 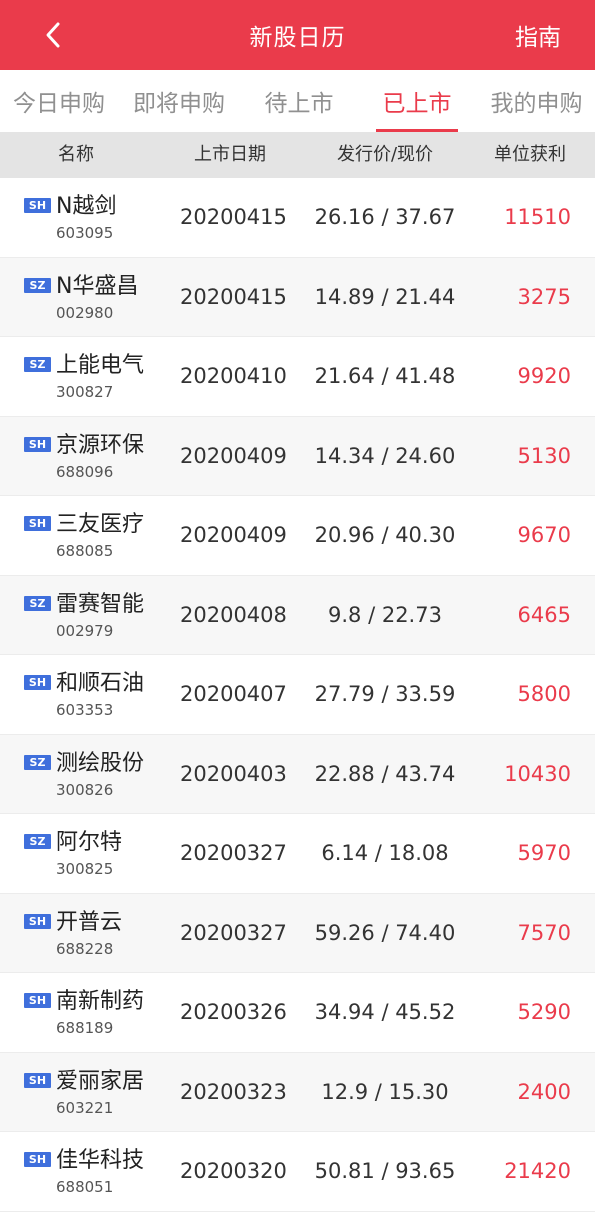 What do you see at coordinates (233, 1012) in the screenshot?
I see `listing-date: 20200326` at bounding box center [233, 1012].